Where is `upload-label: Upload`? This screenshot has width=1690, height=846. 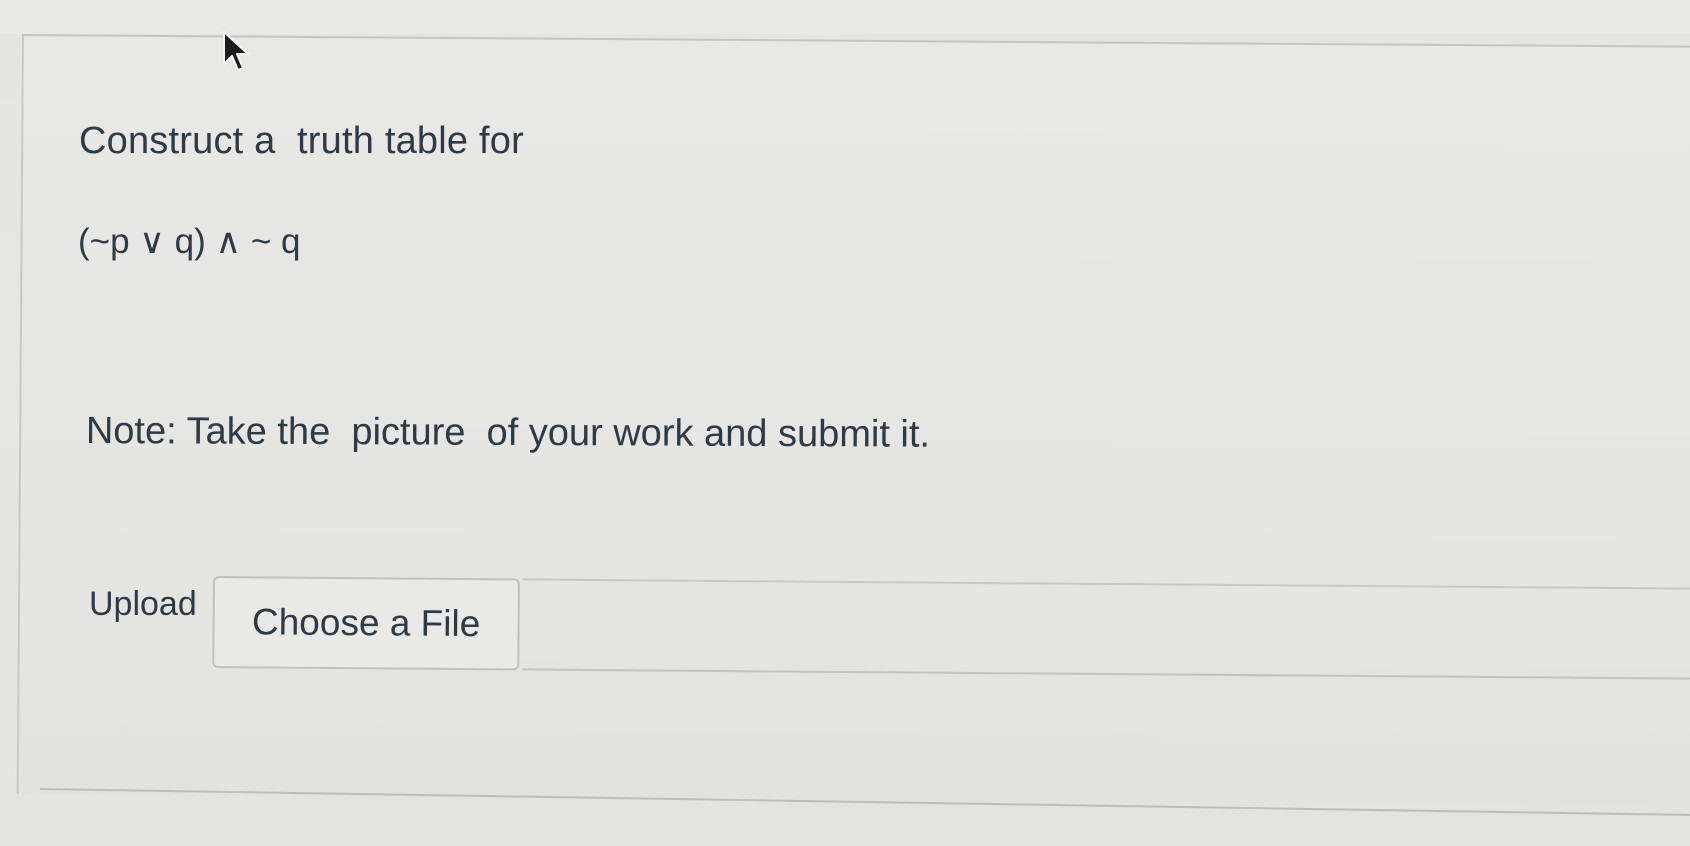
upload-label: Upload is located at coordinates (143, 604).